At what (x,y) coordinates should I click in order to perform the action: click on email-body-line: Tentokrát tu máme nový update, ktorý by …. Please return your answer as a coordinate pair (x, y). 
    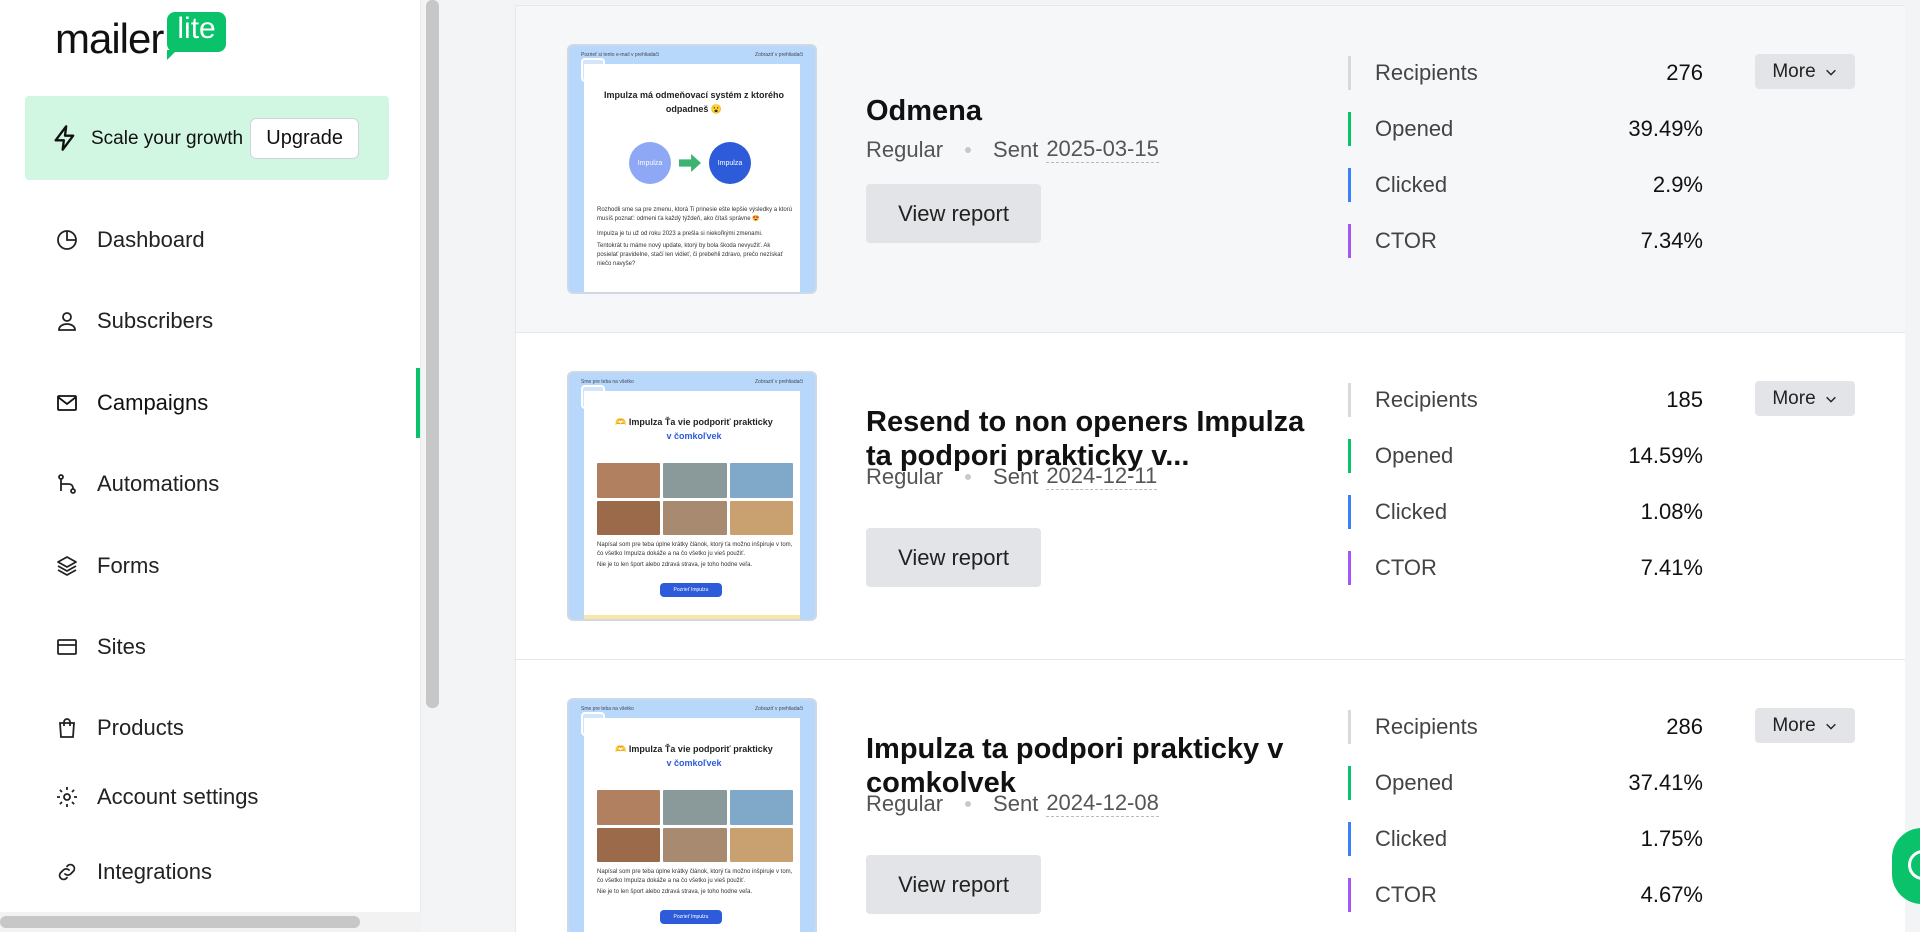
    Looking at the image, I should click on (690, 255).